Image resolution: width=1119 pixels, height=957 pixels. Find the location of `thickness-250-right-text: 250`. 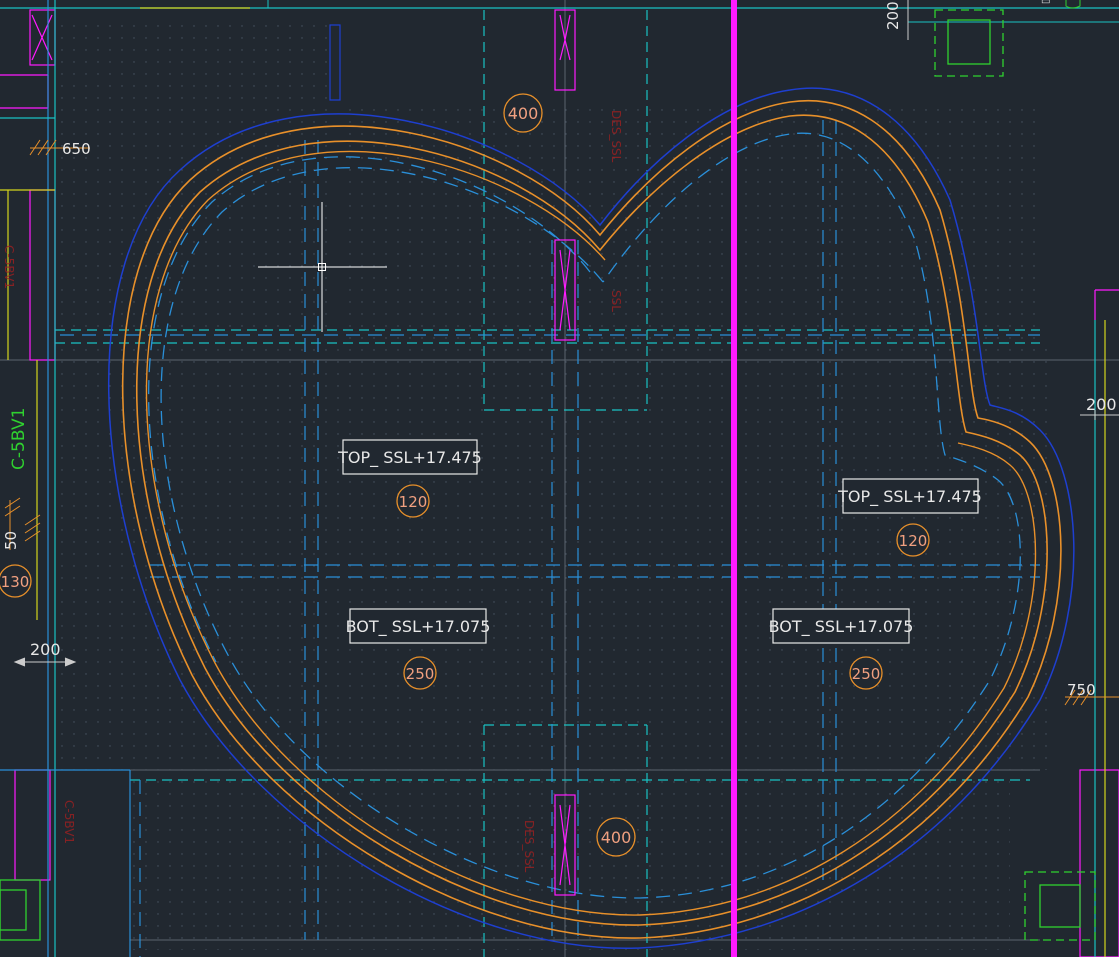

thickness-250-right-text: 250 is located at coordinates (866, 674).